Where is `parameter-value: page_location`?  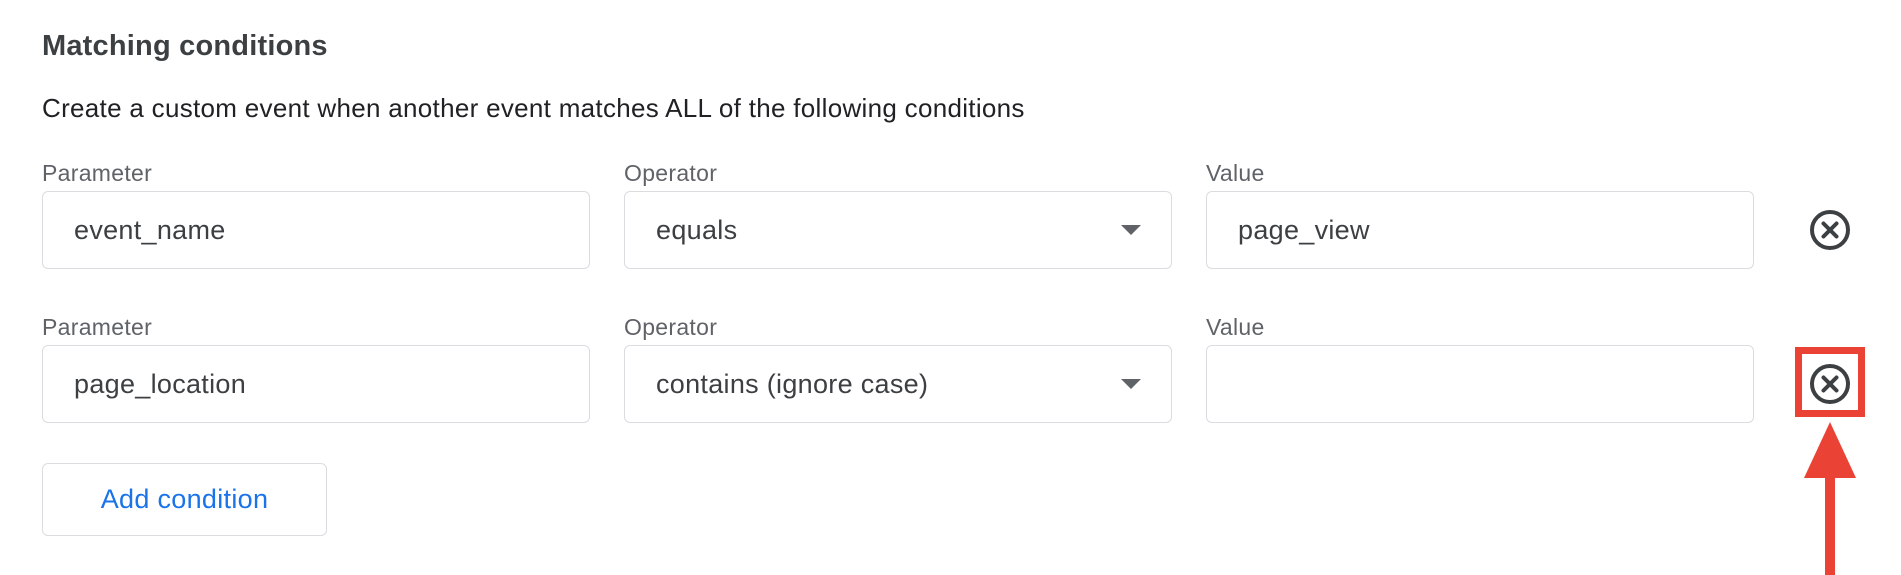 parameter-value: page_location is located at coordinates (160, 383).